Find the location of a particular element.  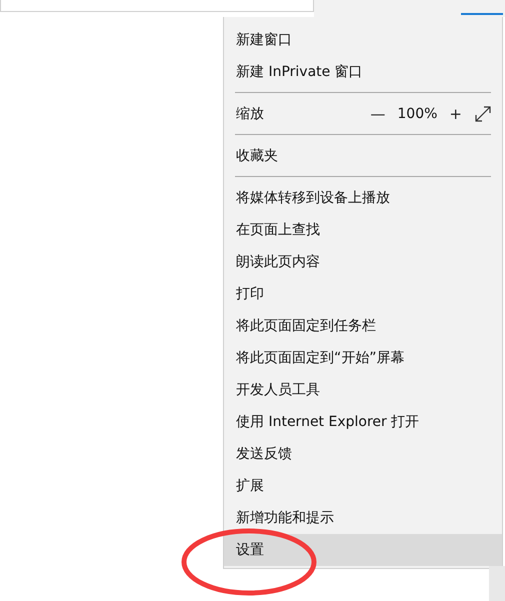

menu-item: 打印 is located at coordinates (363, 294).